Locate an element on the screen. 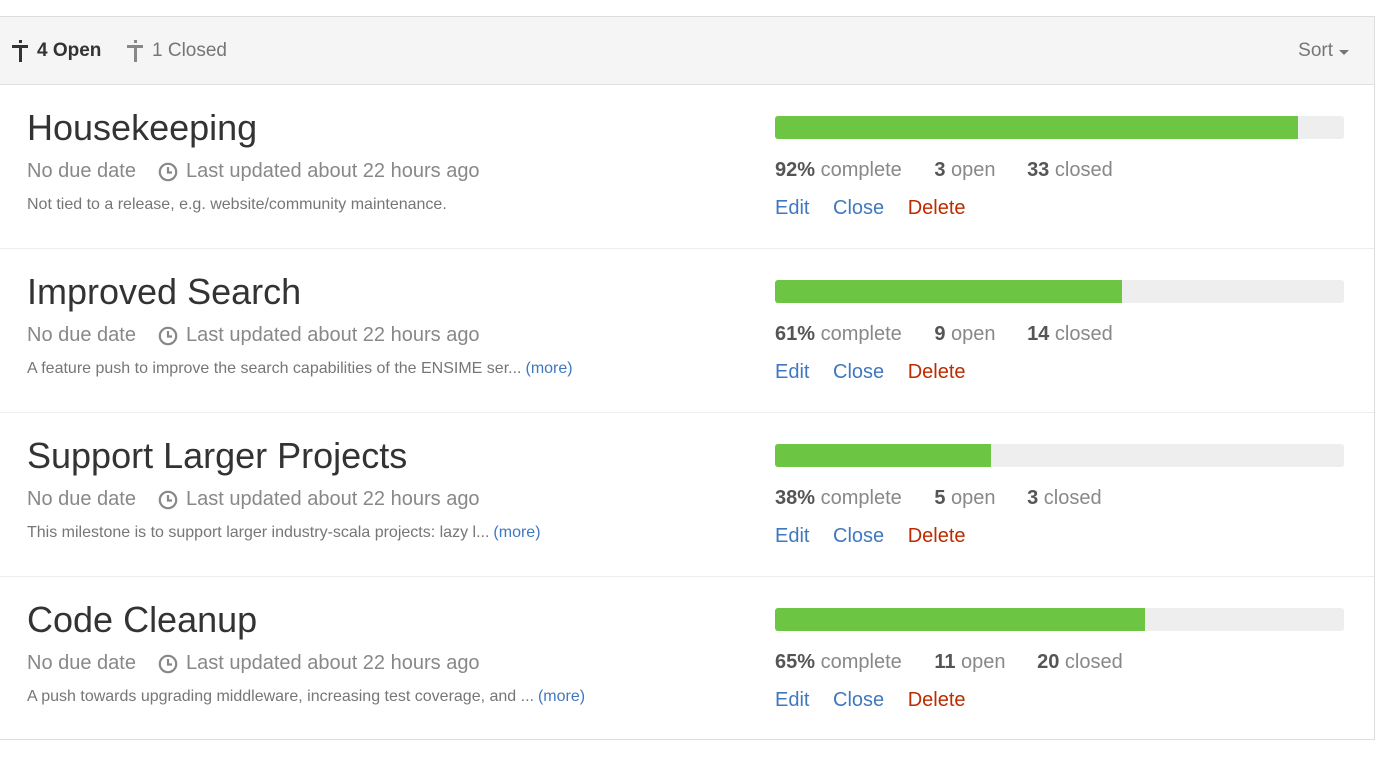 The height and width of the screenshot is (762, 1394). closed-count: 33 is located at coordinates (1038, 170).